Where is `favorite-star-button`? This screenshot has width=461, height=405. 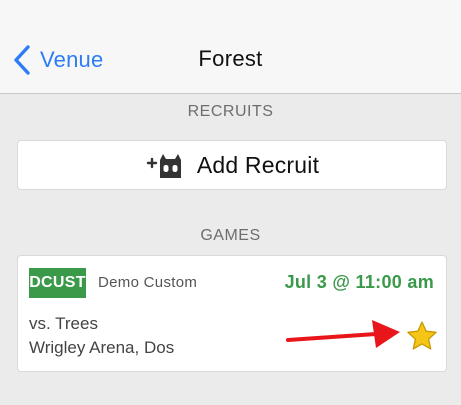 favorite-star-button is located at coordinates (422, 336).